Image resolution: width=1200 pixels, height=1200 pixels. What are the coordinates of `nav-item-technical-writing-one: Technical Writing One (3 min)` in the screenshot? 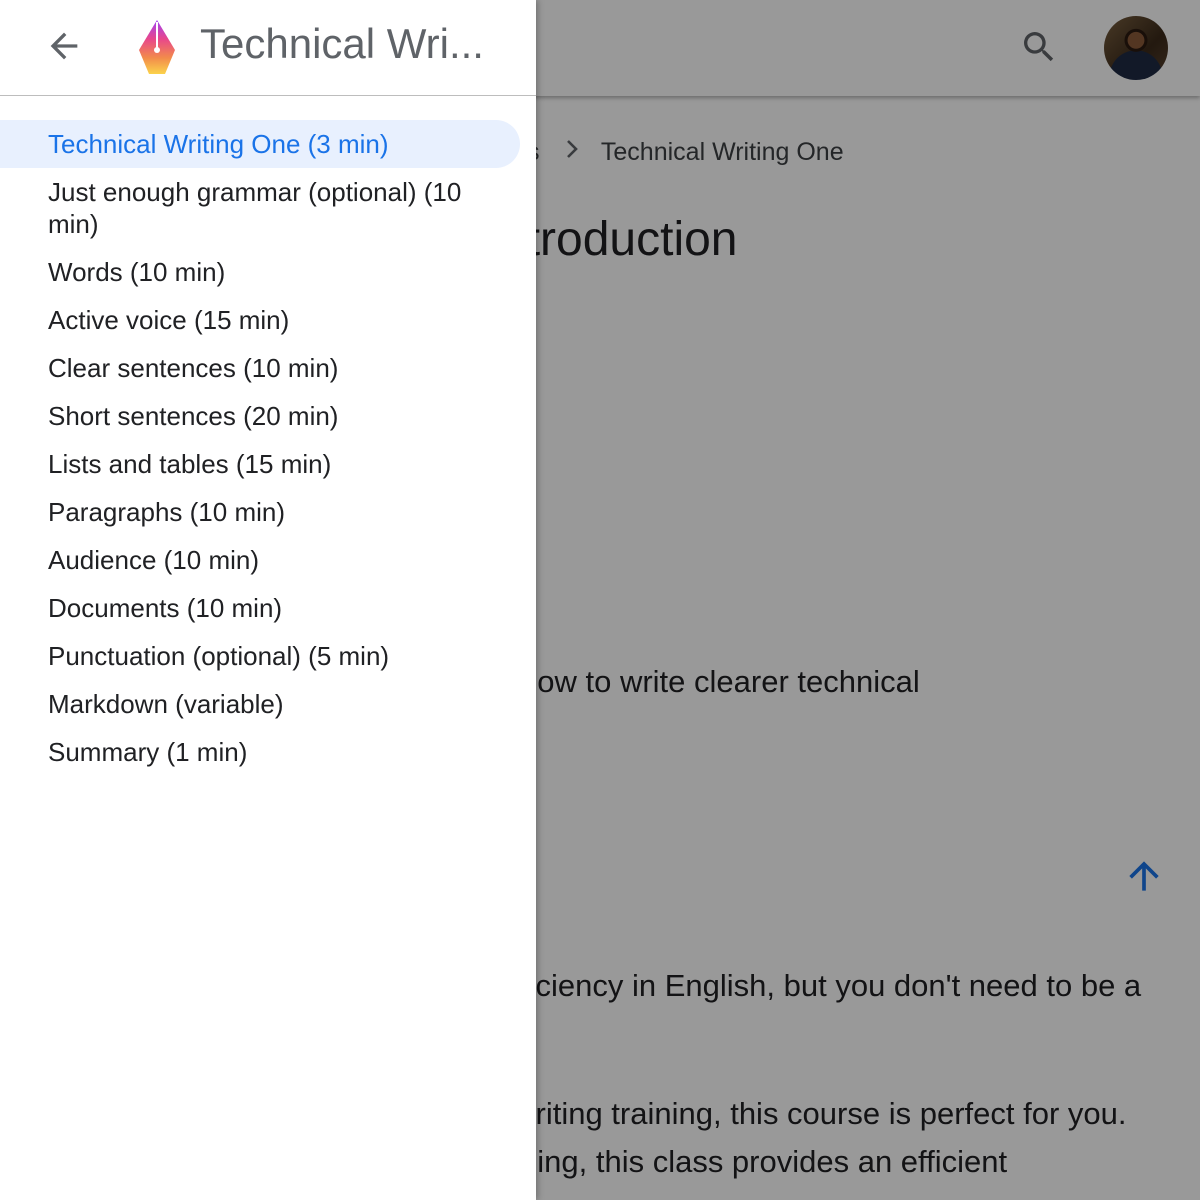 It's located at (260, 144).